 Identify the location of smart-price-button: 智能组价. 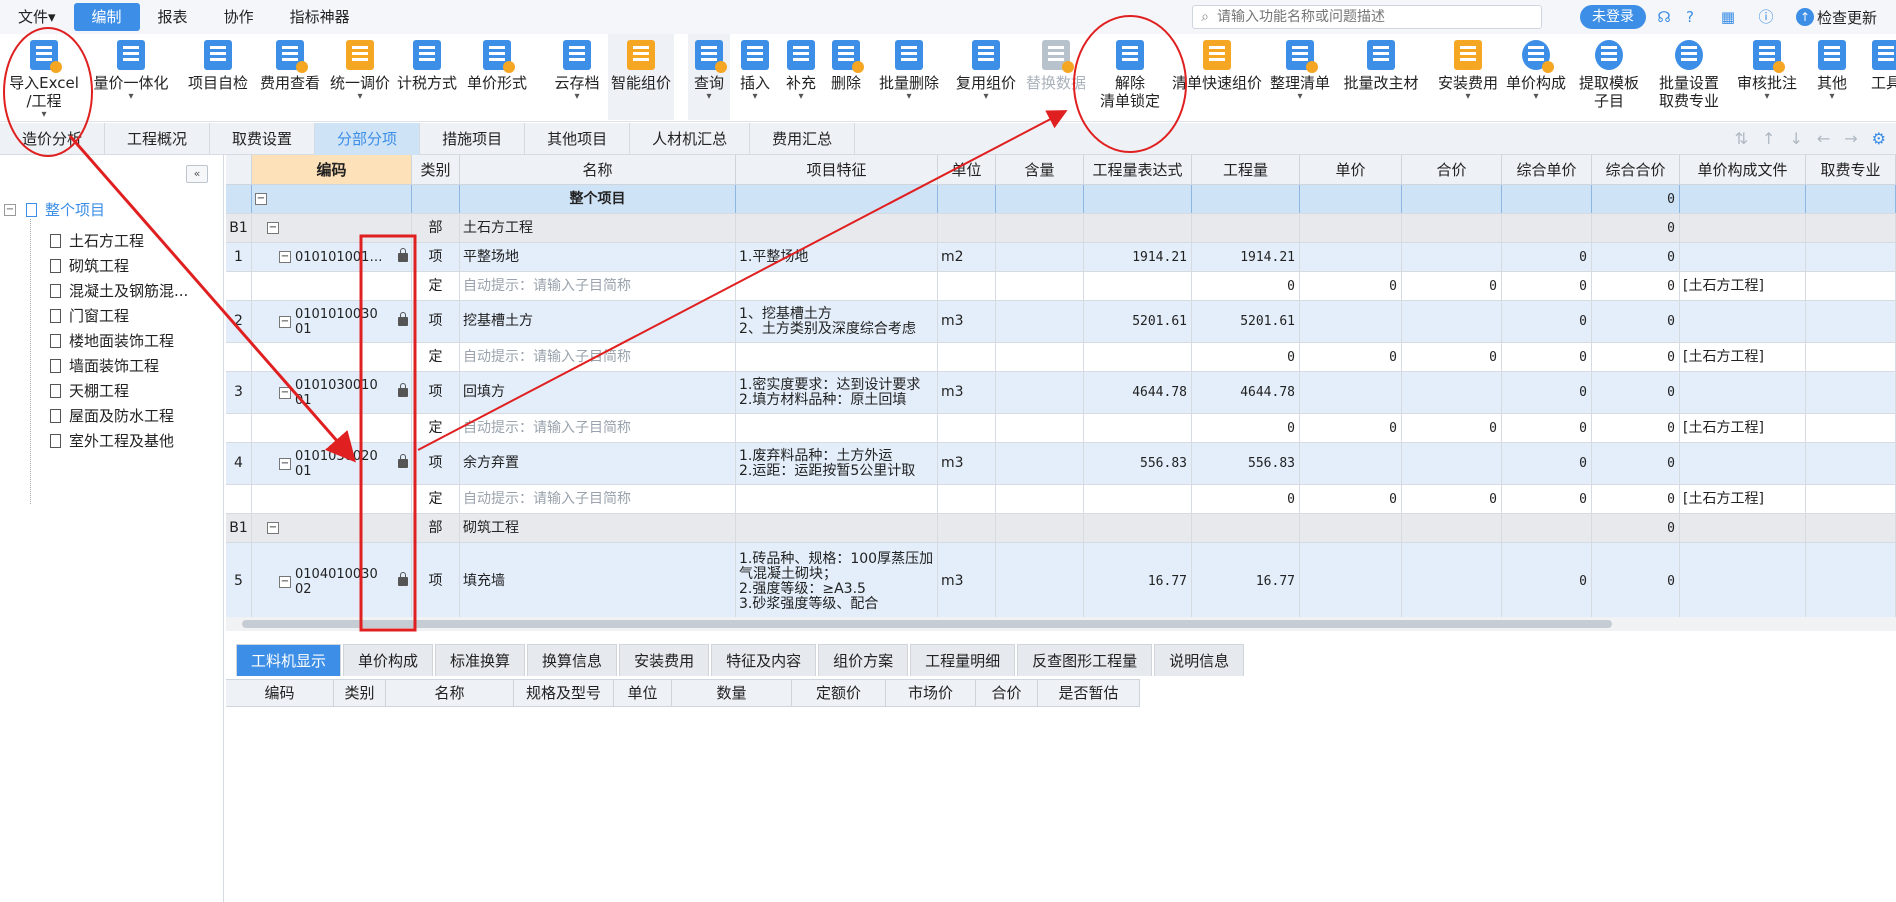
(641, 77).